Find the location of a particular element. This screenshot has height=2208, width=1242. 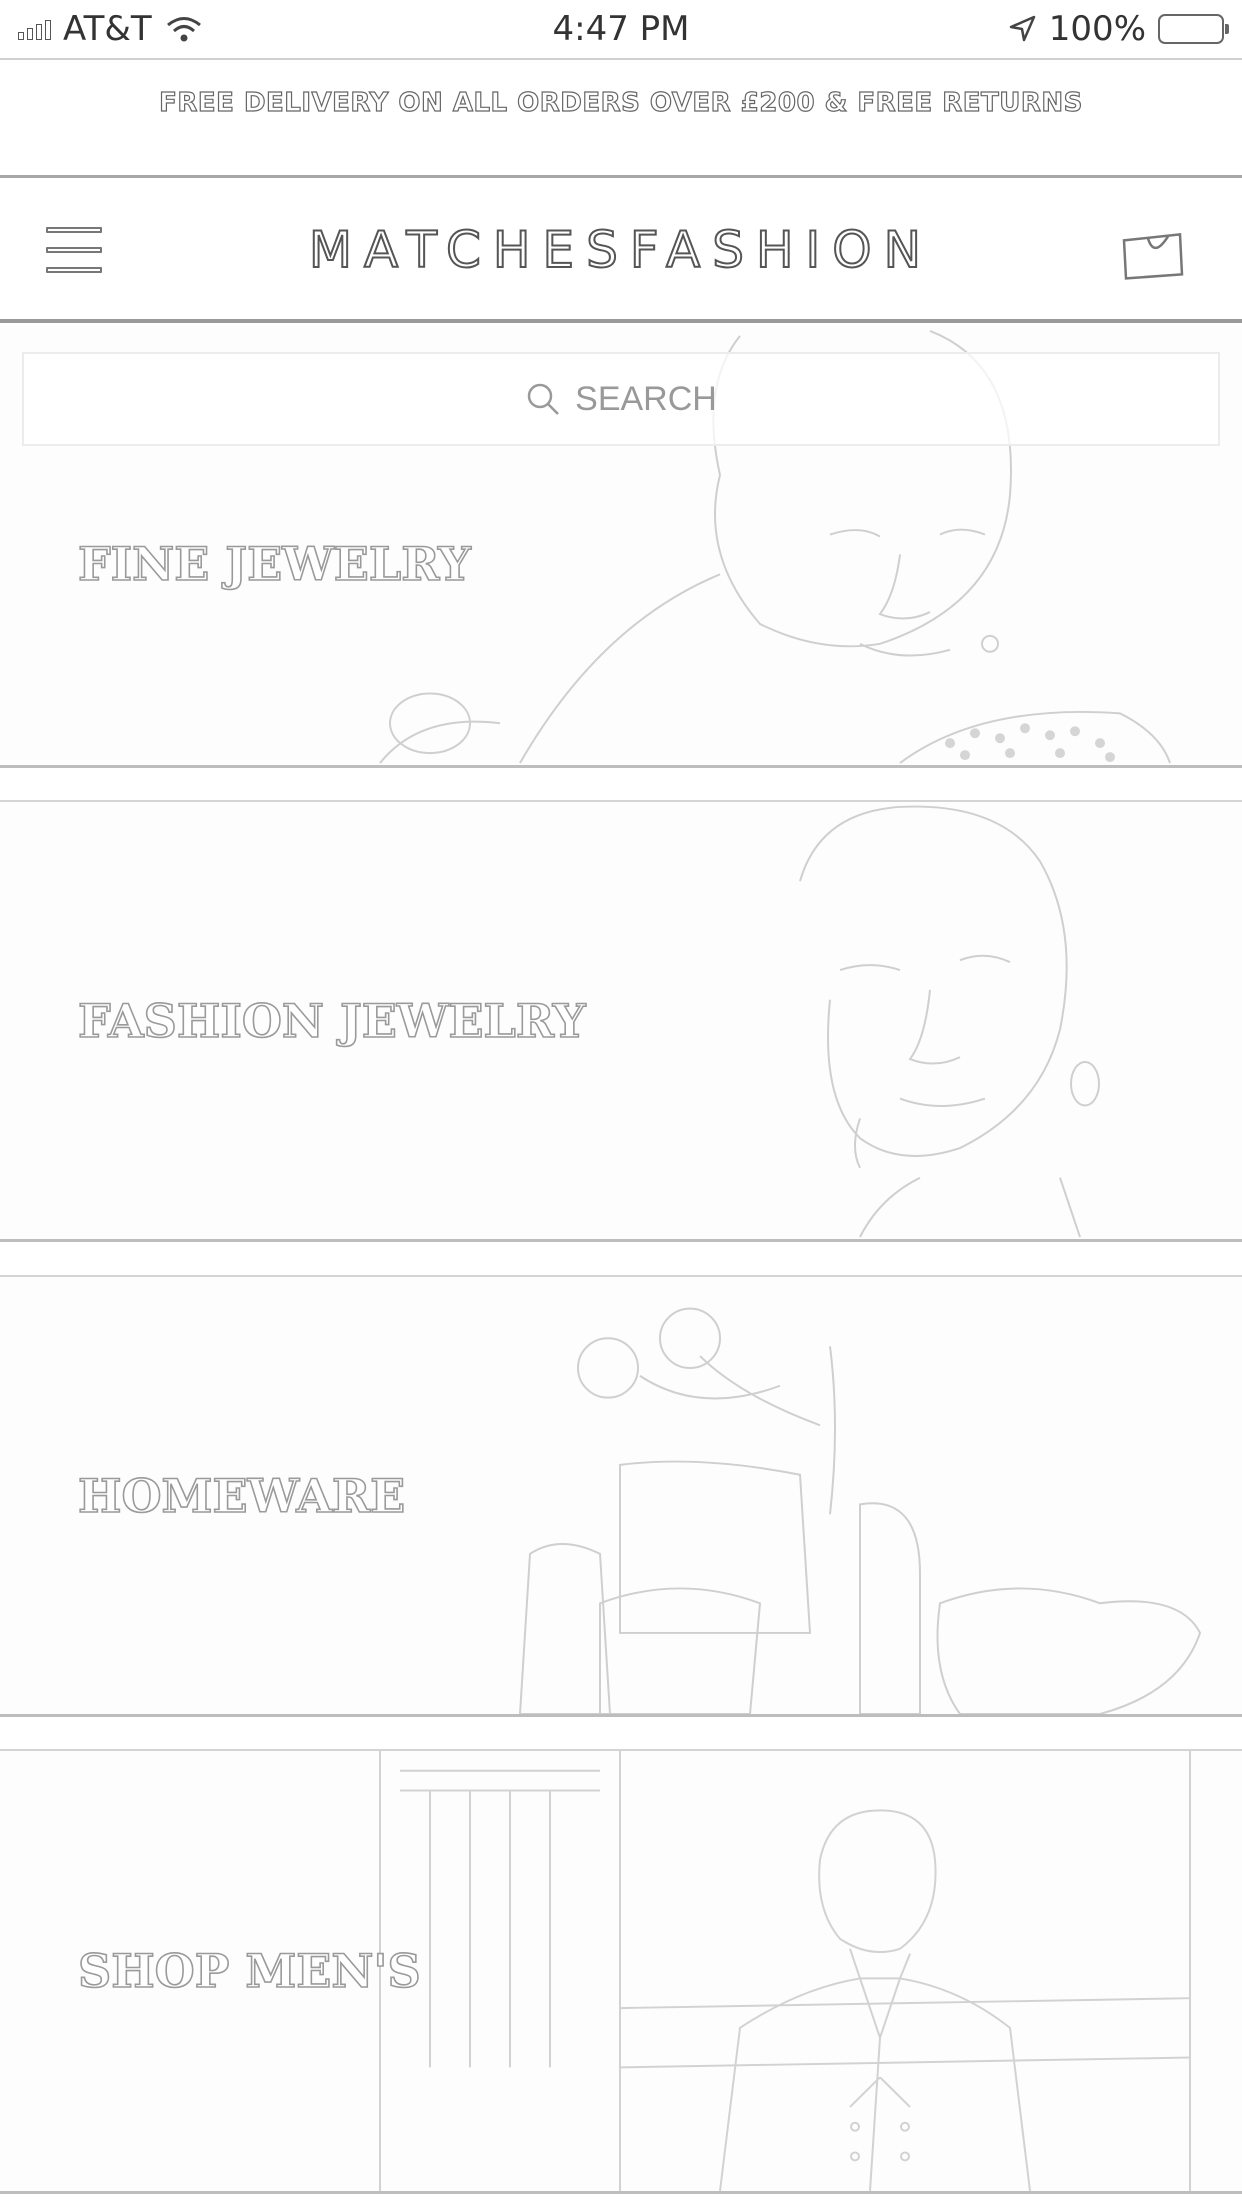

search-input: SEARCH is located at coordinates (621, 399).